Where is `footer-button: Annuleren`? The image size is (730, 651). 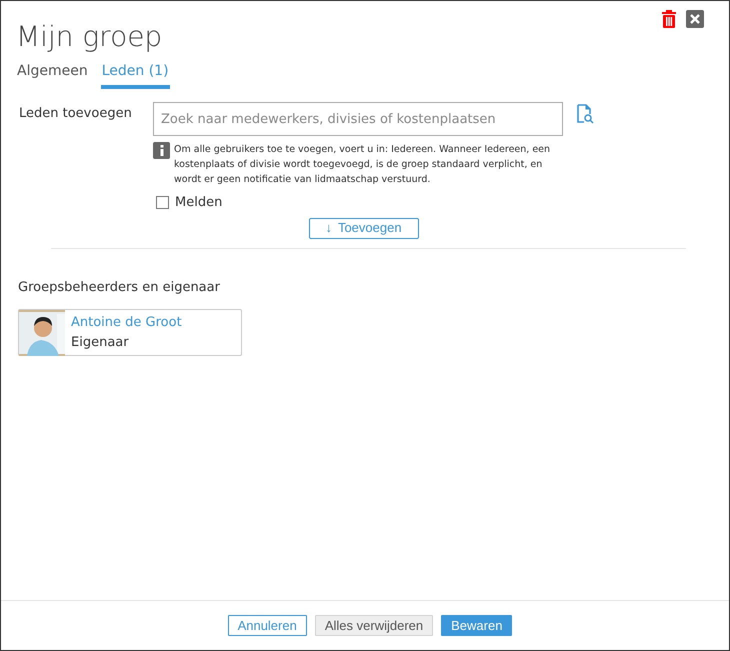 footer-button: Annuleren is located at coordinates (267, 625).